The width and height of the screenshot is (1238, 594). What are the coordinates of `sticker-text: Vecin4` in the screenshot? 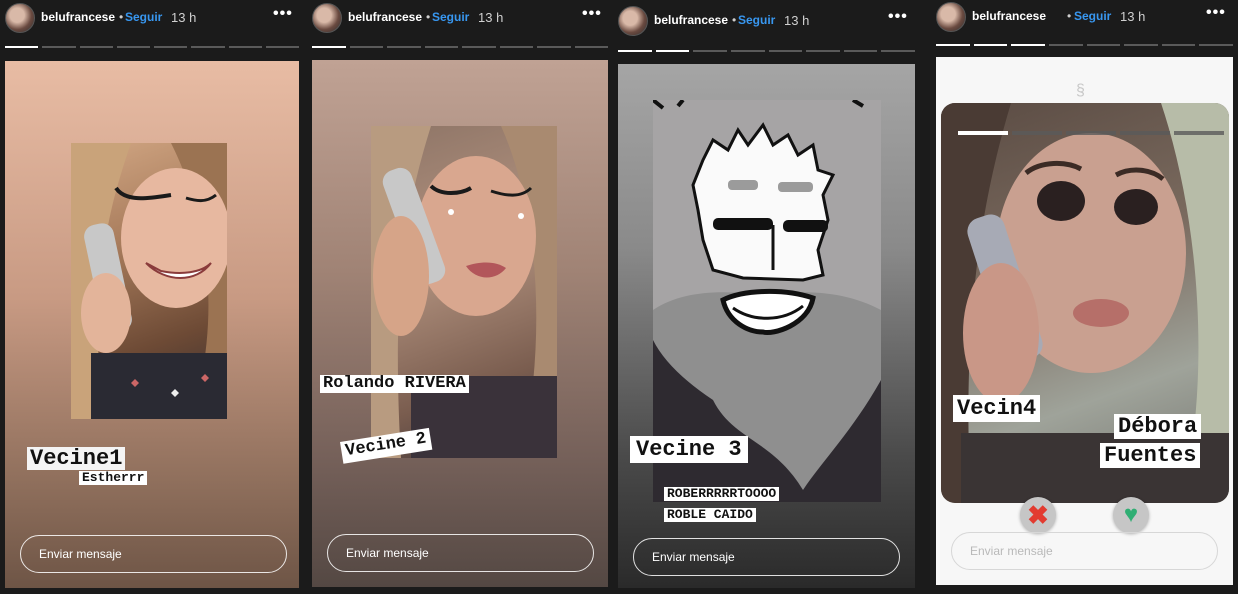 It's located at (997, 409).